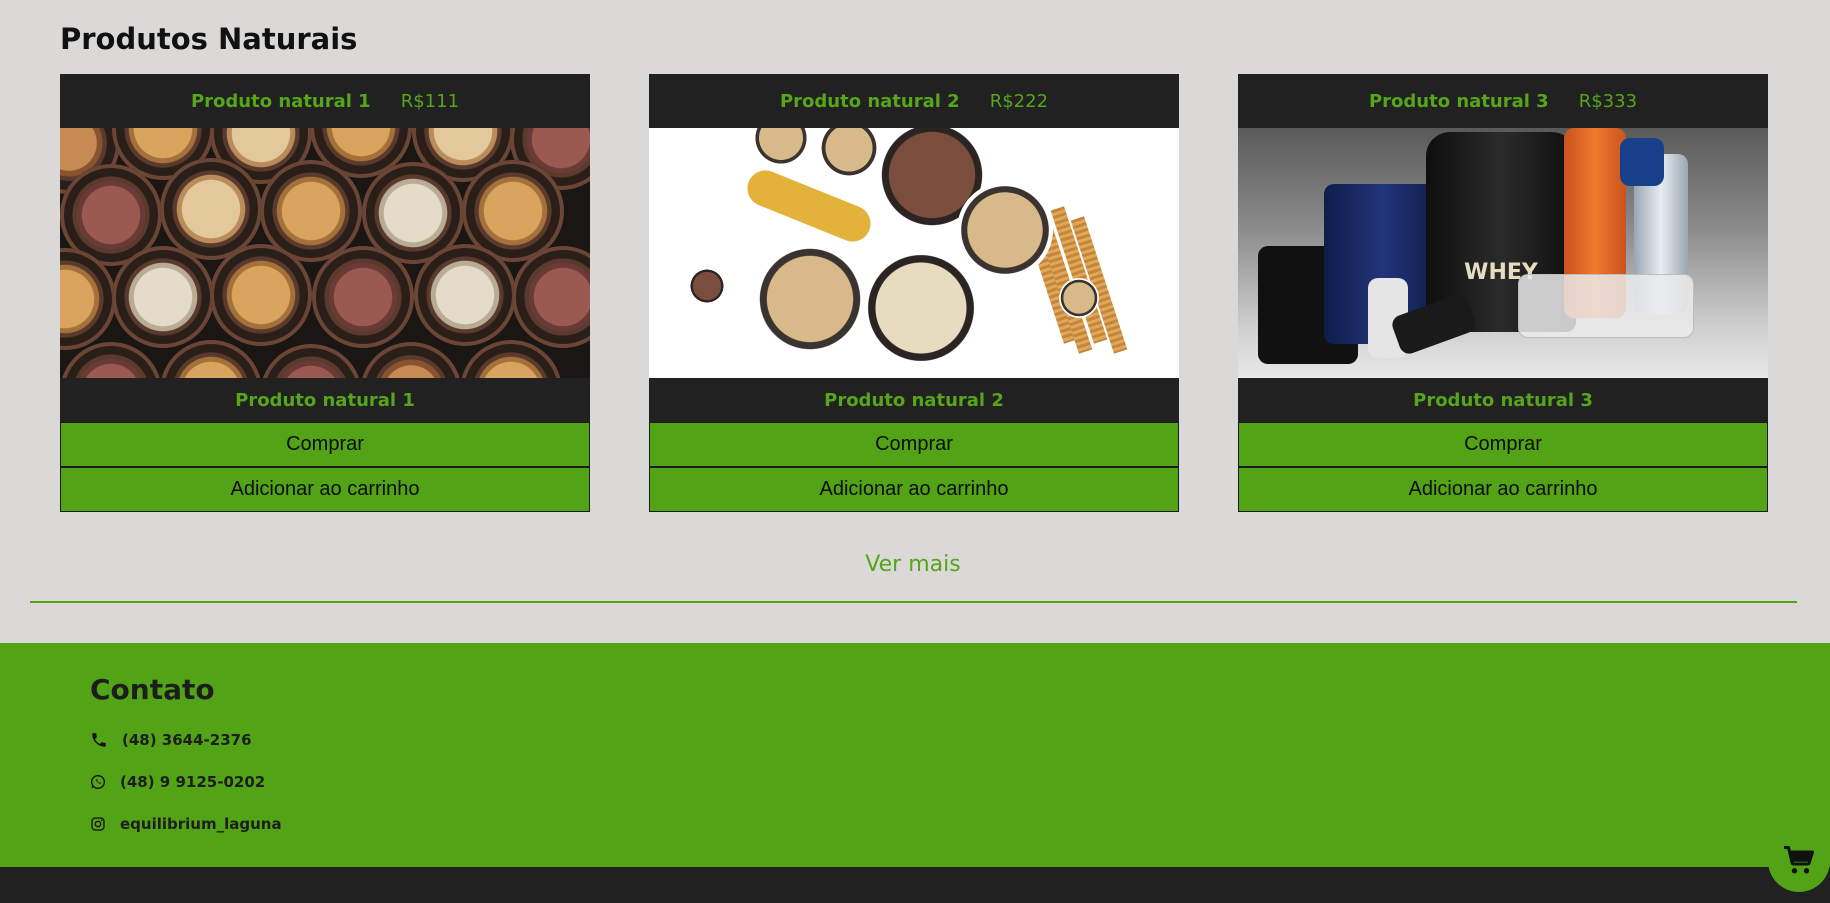 The width and height of the screenshot is (1830, 903). Describe the element at coordinates (209, 39) in the screenshot. I see `section-title: Produtos Naturais` at that location.